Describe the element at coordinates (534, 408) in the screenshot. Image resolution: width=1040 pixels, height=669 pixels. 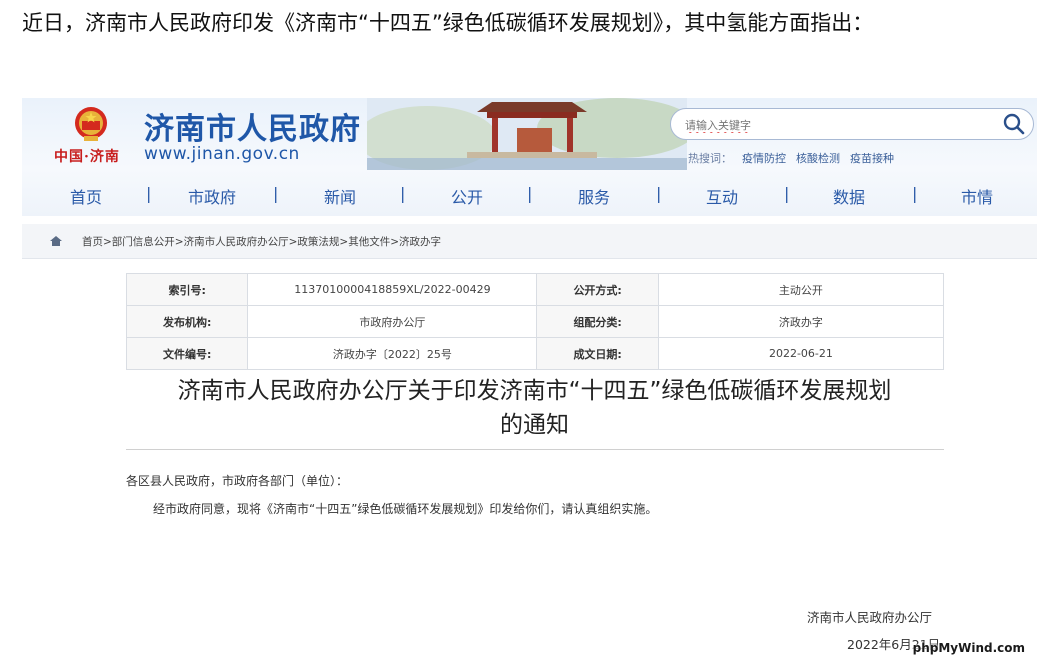
I see `document-title: 济南市人民政府办公厅关于印发济南市“十四五”绿色低碳循环发展规划 的通知` at that location.